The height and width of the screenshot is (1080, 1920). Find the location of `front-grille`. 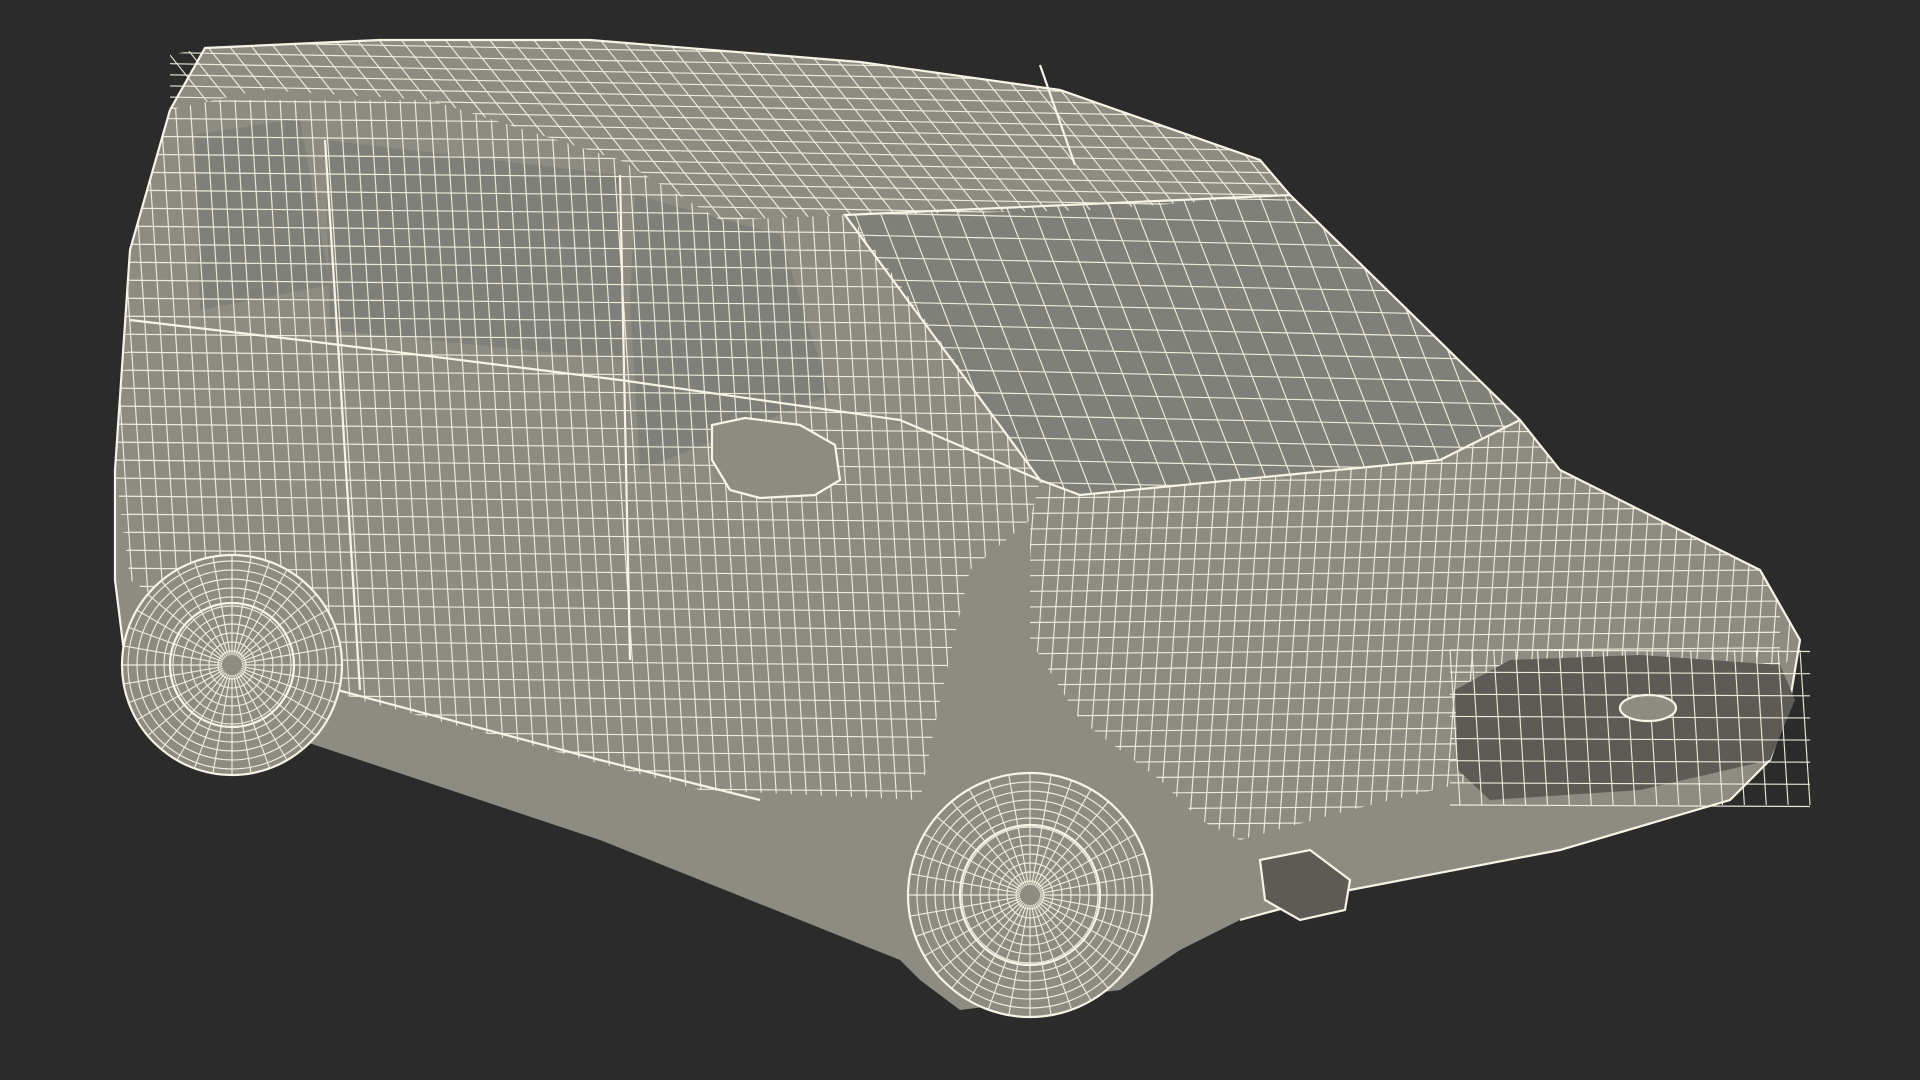

front-grille is located at coordinates (1630, 728).